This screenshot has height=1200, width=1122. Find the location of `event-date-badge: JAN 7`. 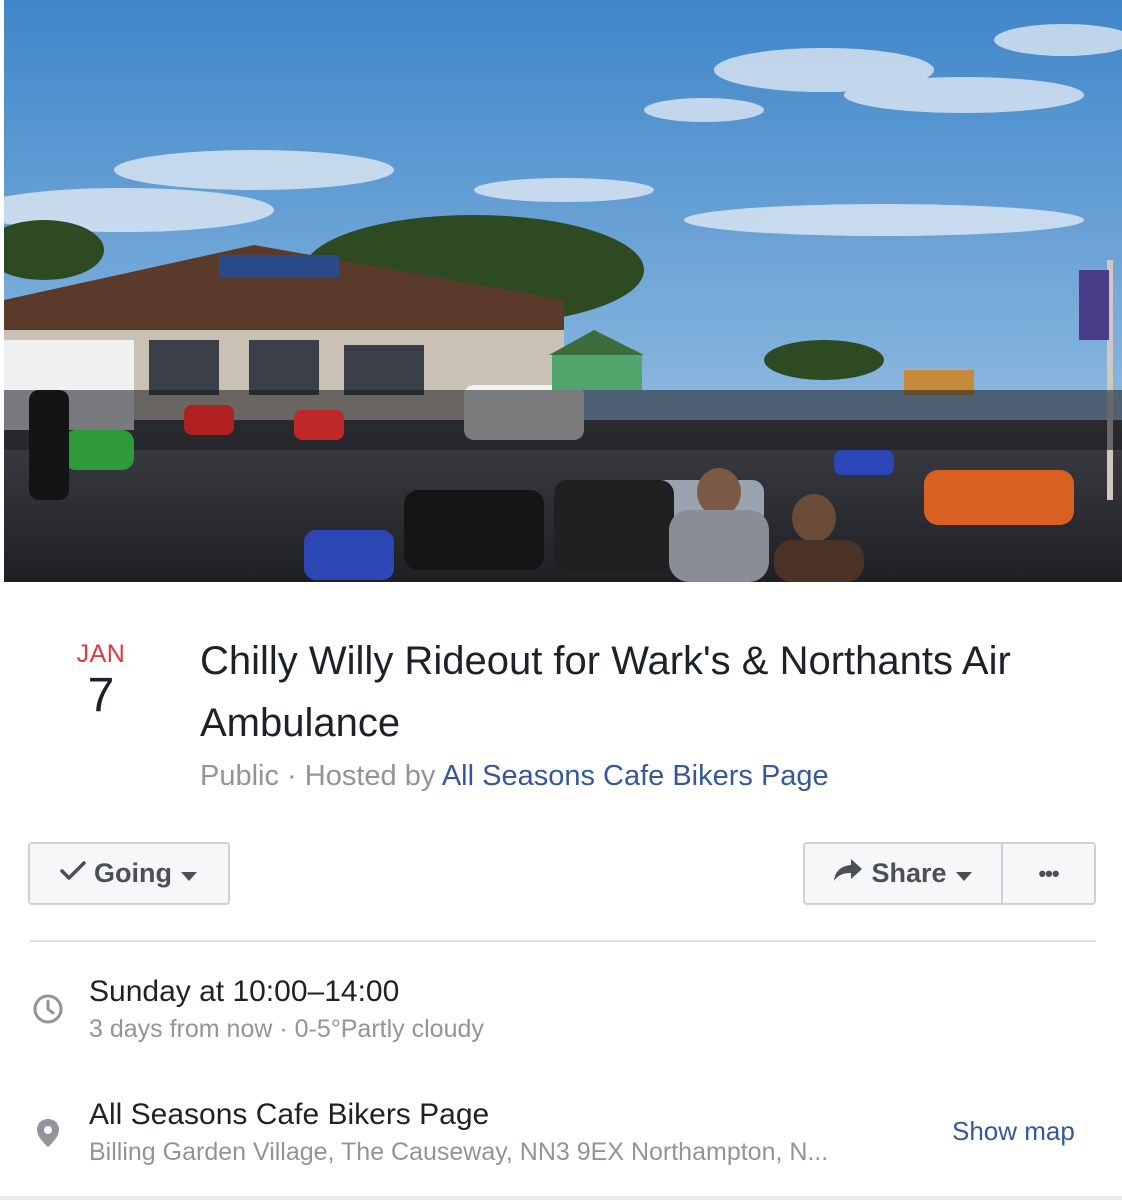

event-date-badge: JAN 7 is located at coordinates (101, 681).